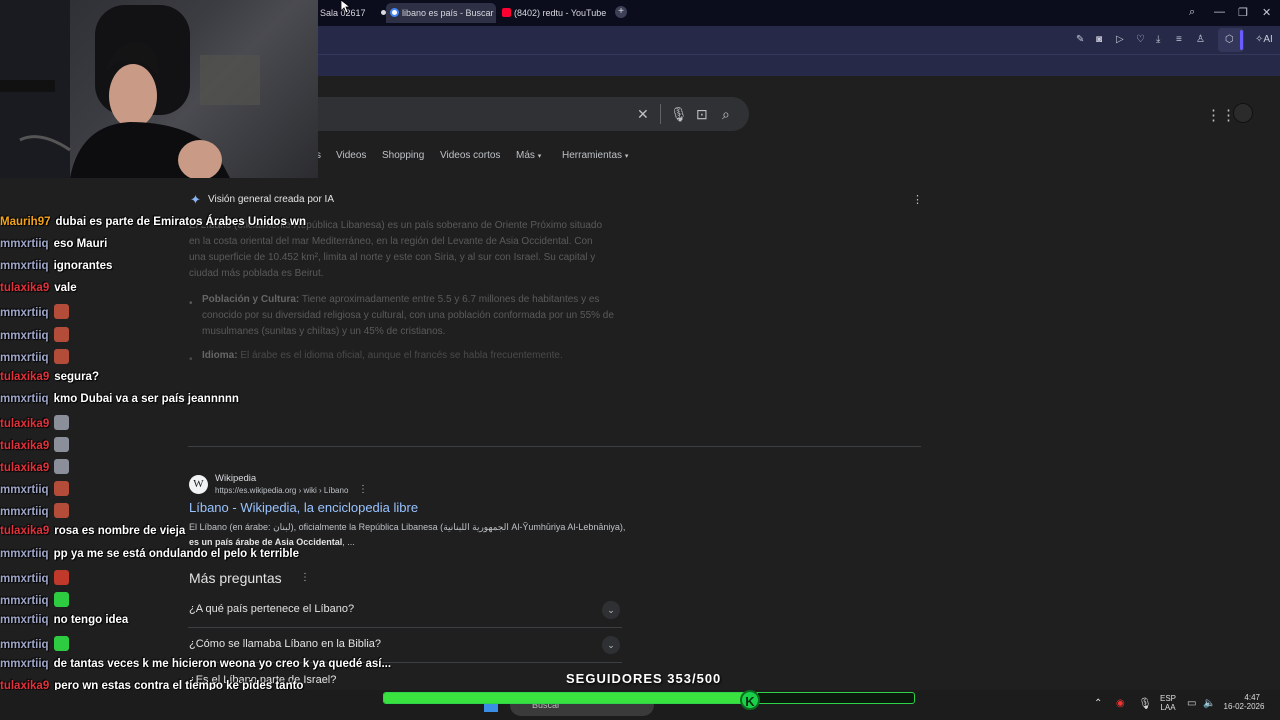  Describe the element at coordinates (1264, 39) in the screenshot. I see `ai-button: ✧AI` at that location.